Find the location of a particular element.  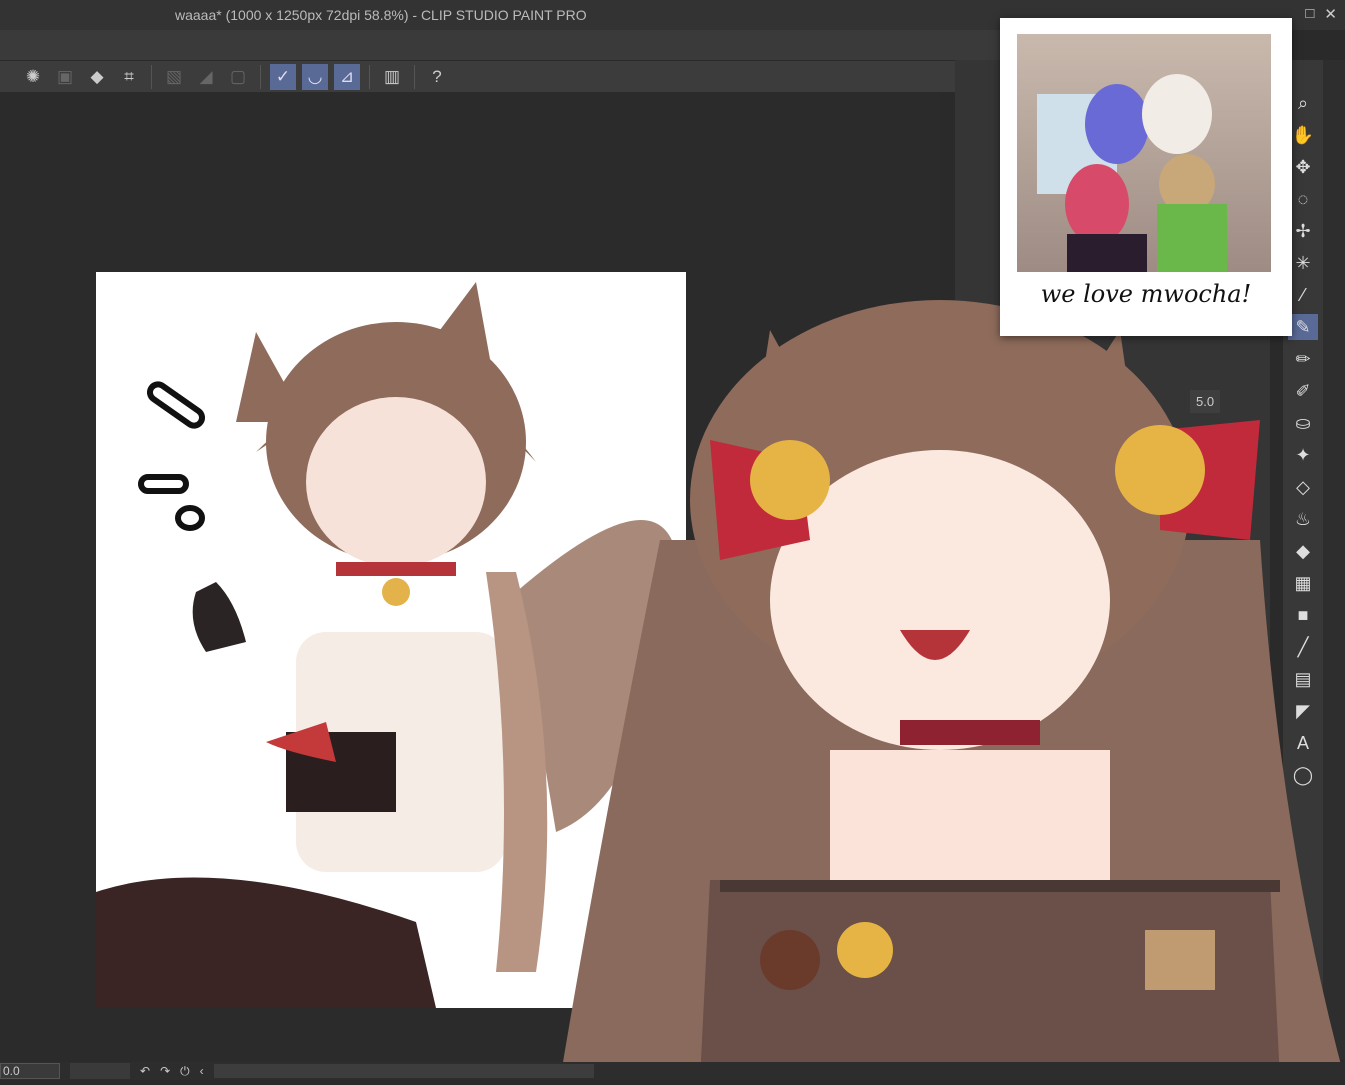

ruler-icon: ▧ is located at coordinates (174, 77).